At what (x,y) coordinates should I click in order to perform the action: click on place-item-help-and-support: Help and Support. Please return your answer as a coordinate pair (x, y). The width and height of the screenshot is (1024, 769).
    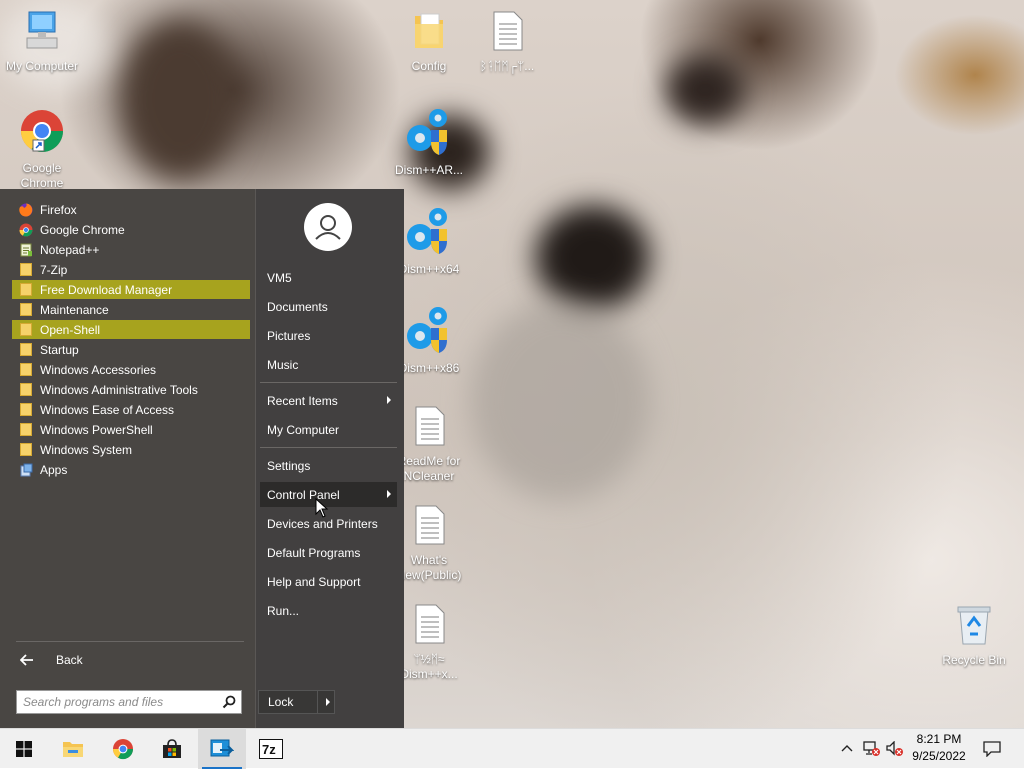
    Looking at the image, I should click on (328, 581).